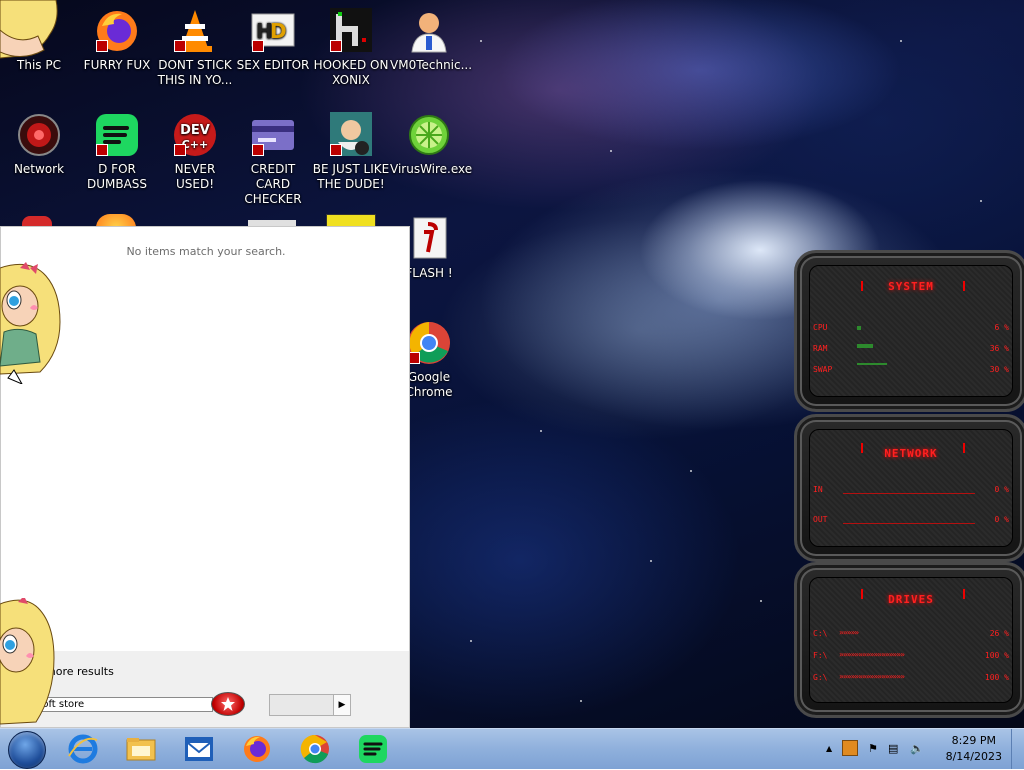  Describe the element at coordinates (865, 346) in the screenshot. I see `ram-bar` at that location.